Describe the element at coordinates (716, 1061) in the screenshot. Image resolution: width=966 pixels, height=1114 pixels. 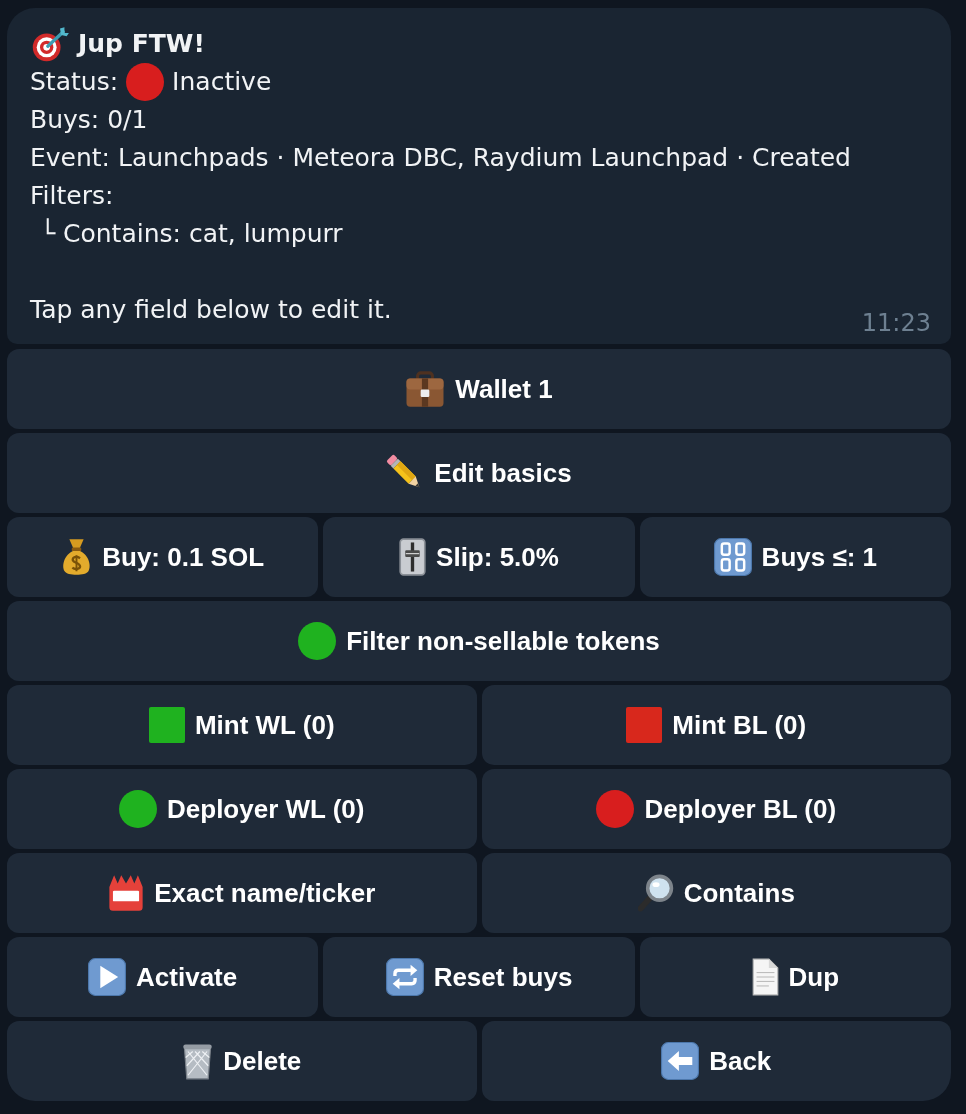
I see `back-button: Back` at that location.